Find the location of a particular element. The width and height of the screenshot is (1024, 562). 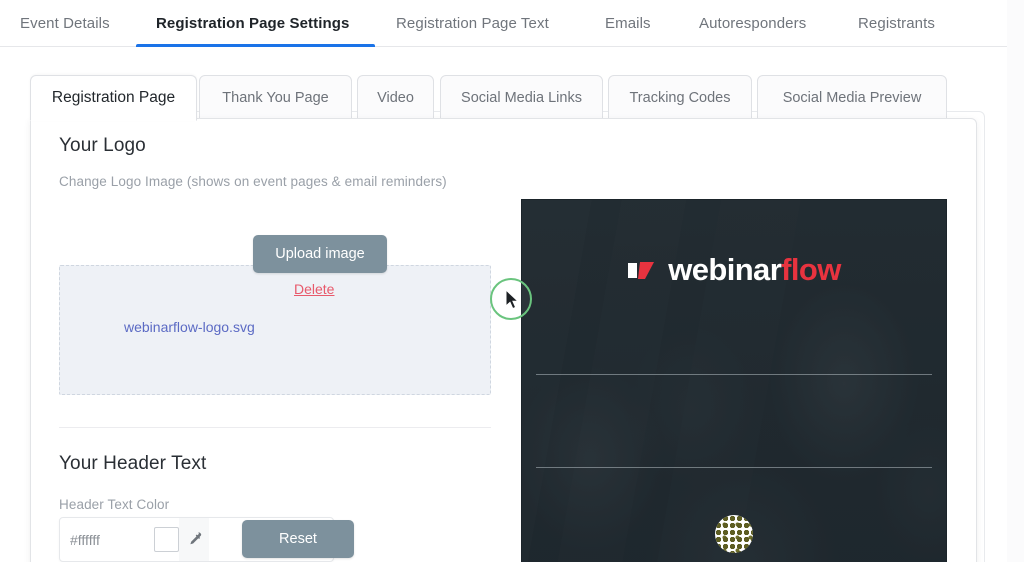

upload-image-button: Upload image is located at coordinates (320, 254).